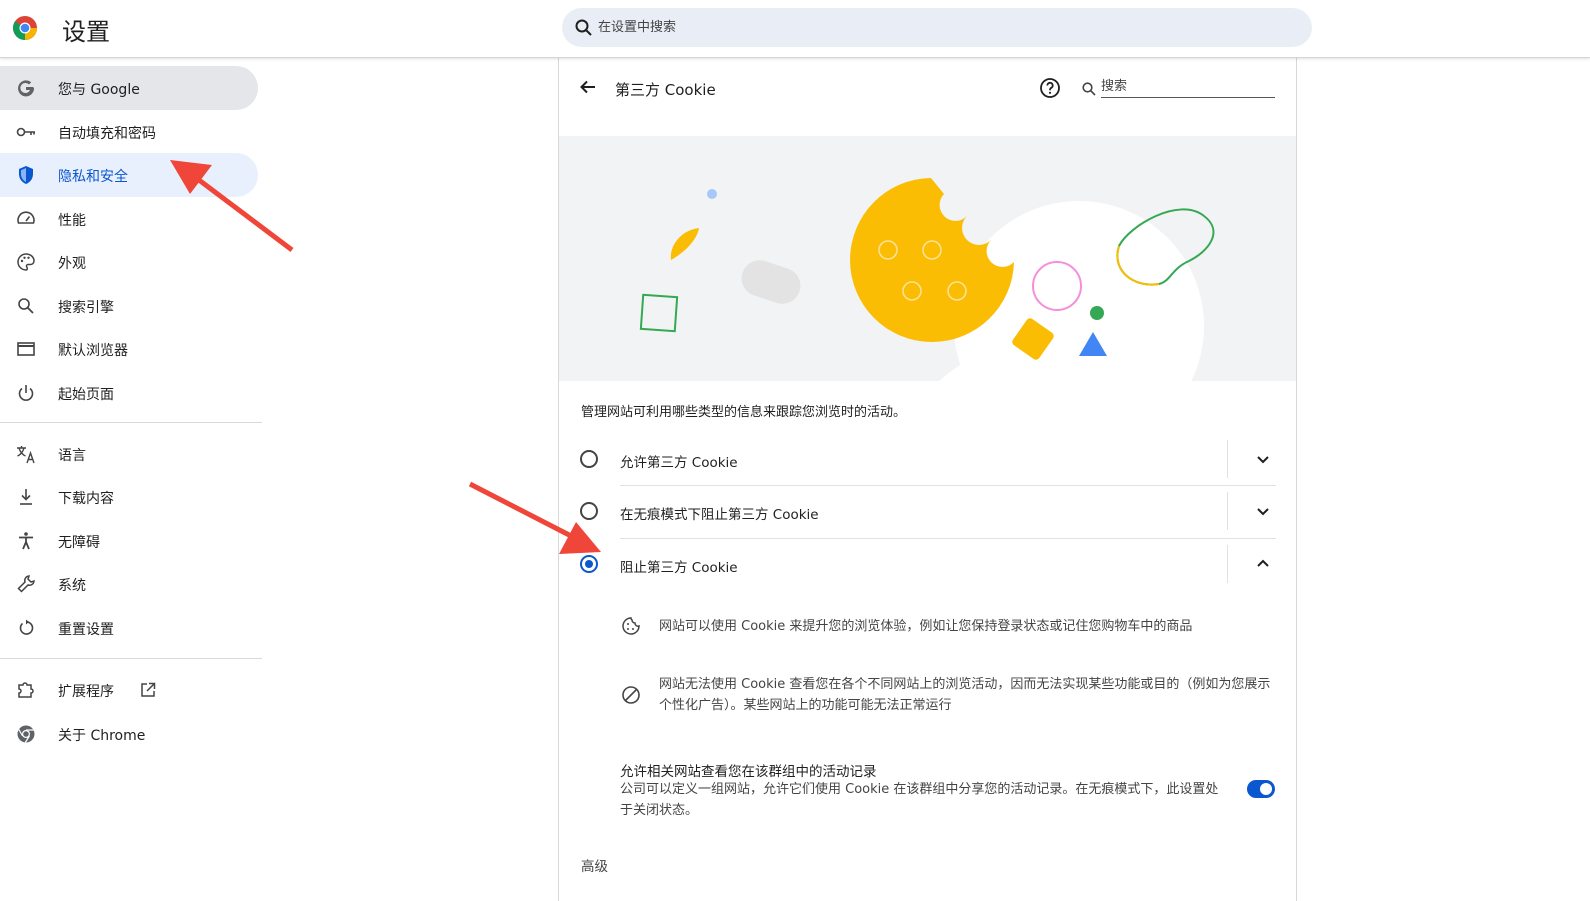 This screenshot has width=1590, height=901. Describe the element at coordinates (927, 460) in the screenshot. I see `option-allow-third-party: 允许第三方 Cookie` at that location.